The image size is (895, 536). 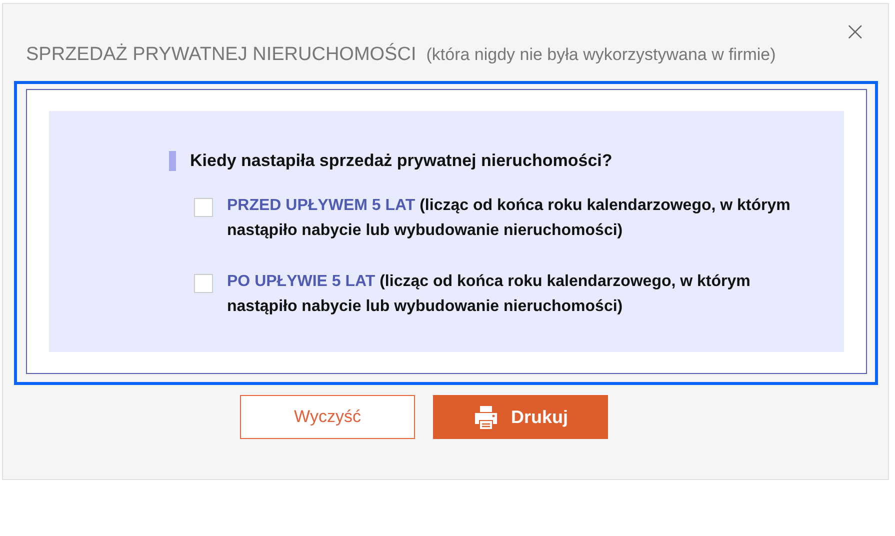 I want to click on option-label: PRZED UPŁYWEM 5 LAT (licząc od końca roku kalendarzowego, w którym nastąpiło nabycie lub wybudowanie nieruchomości), so click(x=509, y=218).